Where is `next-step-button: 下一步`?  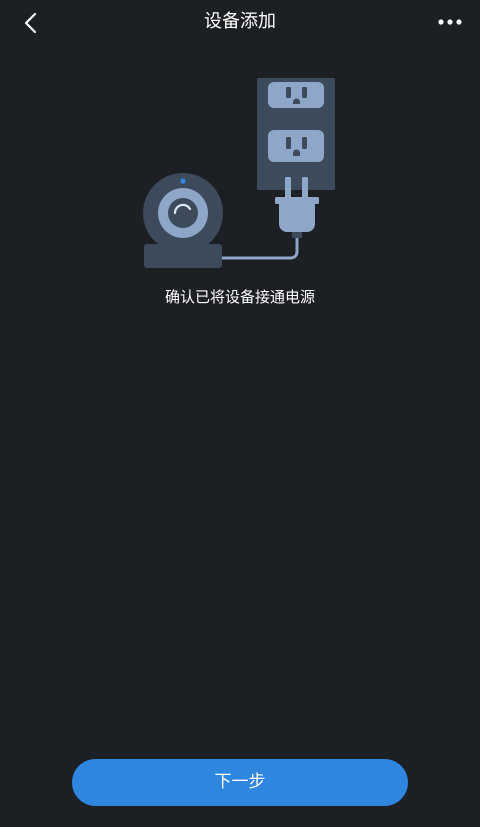
next-step-button: 下一步 is located at coordinates (240, 782).